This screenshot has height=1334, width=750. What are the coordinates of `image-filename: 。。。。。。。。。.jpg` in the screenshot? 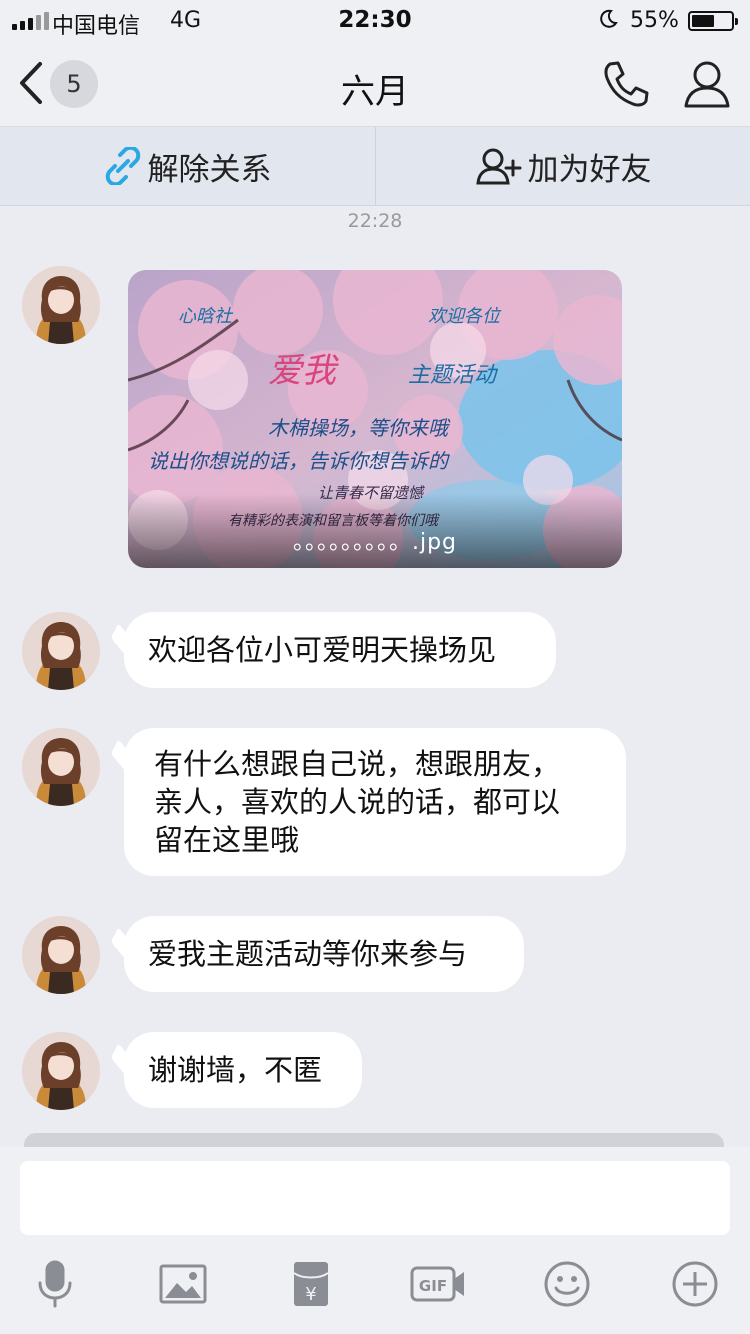 It's located at (375, 542).